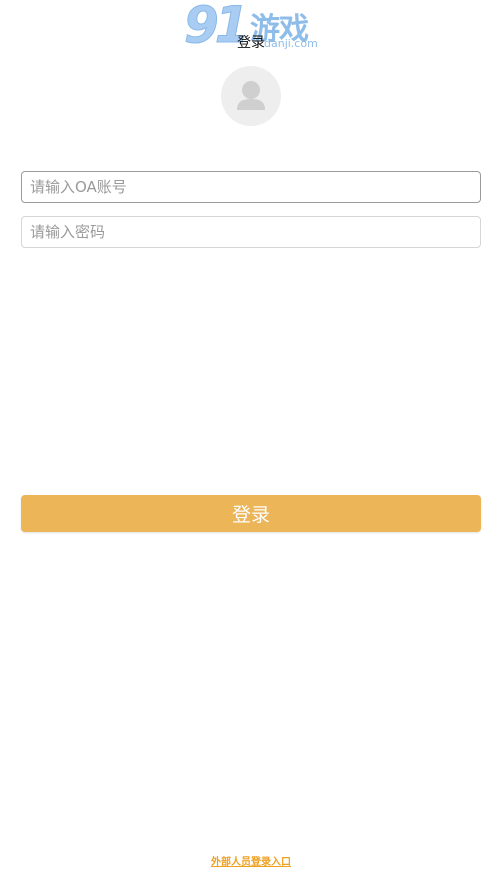 This screenshot has width=502, height=890. I want to click on login-button: 登录, so click(251, 513).